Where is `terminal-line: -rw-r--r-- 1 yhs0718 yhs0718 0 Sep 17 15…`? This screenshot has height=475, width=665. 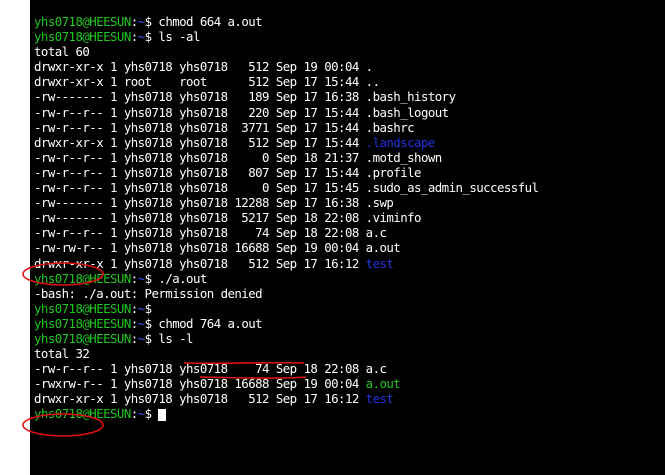 terminal-line: -rw-r--r-- 1 yhs0718 yhs0718 0 Sep 17 15… is located at coordinates (349, 187).